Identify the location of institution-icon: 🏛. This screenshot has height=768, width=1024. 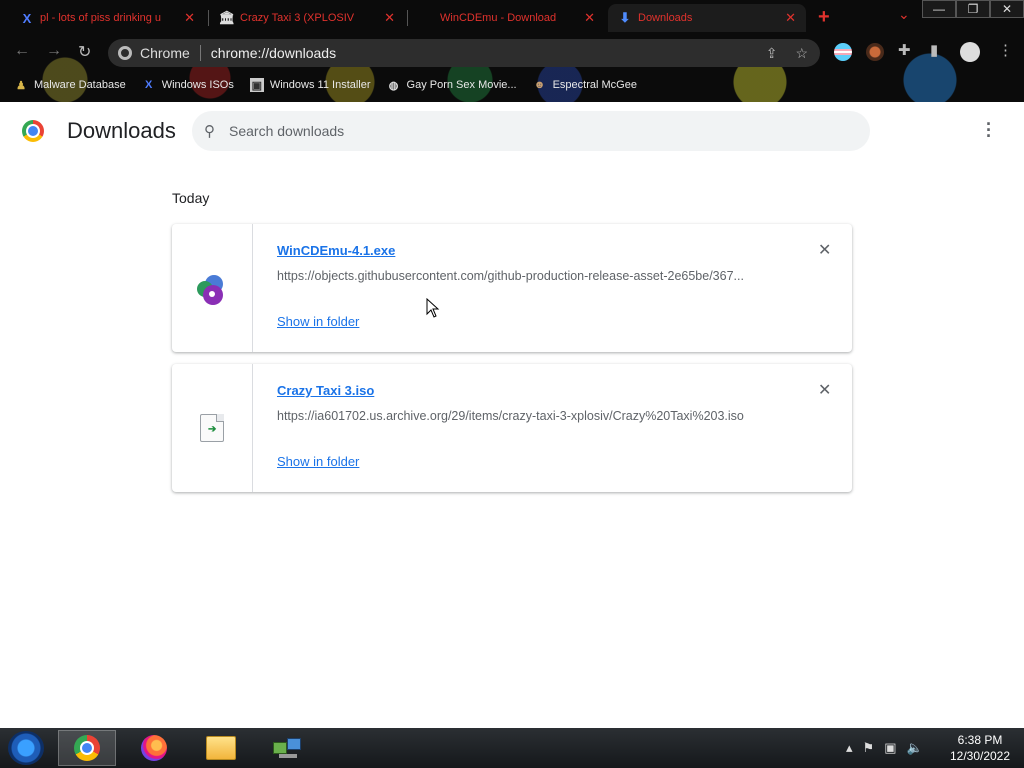
(227, 17).